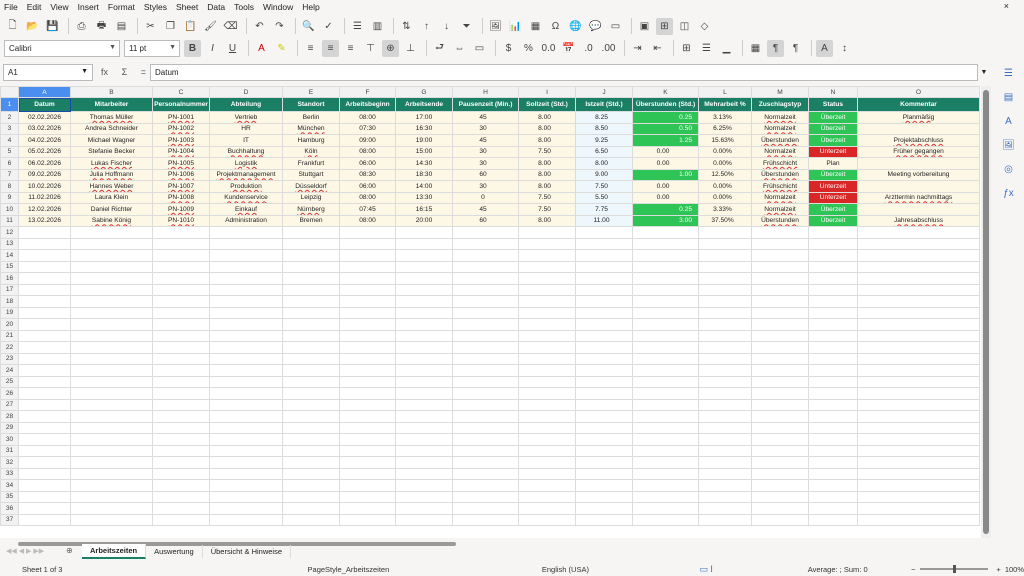 Image resolution: width=1024 pixels, height=576 pixels. What do you see at coordinates (246, 151) in the screenshot?
I see `cell-d: Buchhaltung` at bounding box center [246, 151].